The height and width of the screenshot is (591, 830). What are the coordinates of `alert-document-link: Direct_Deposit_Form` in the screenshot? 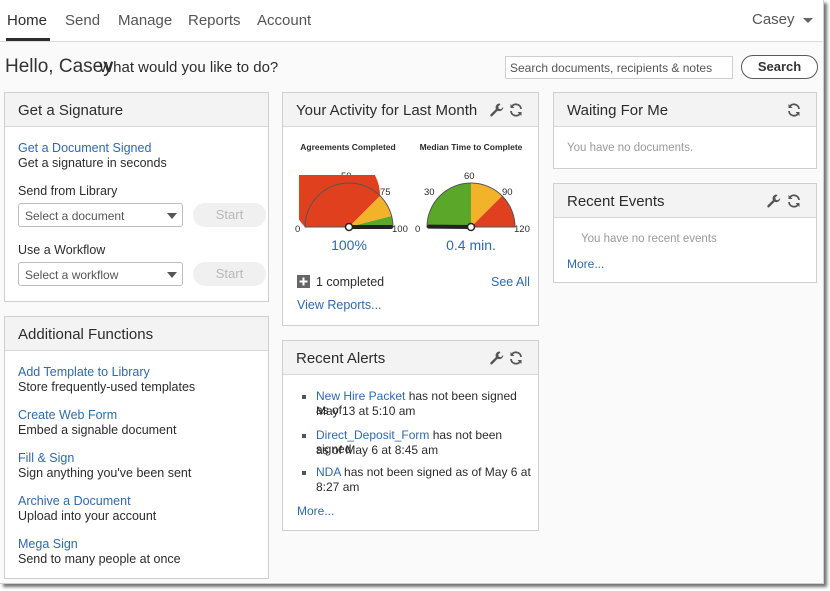 It's located at (372, 435).